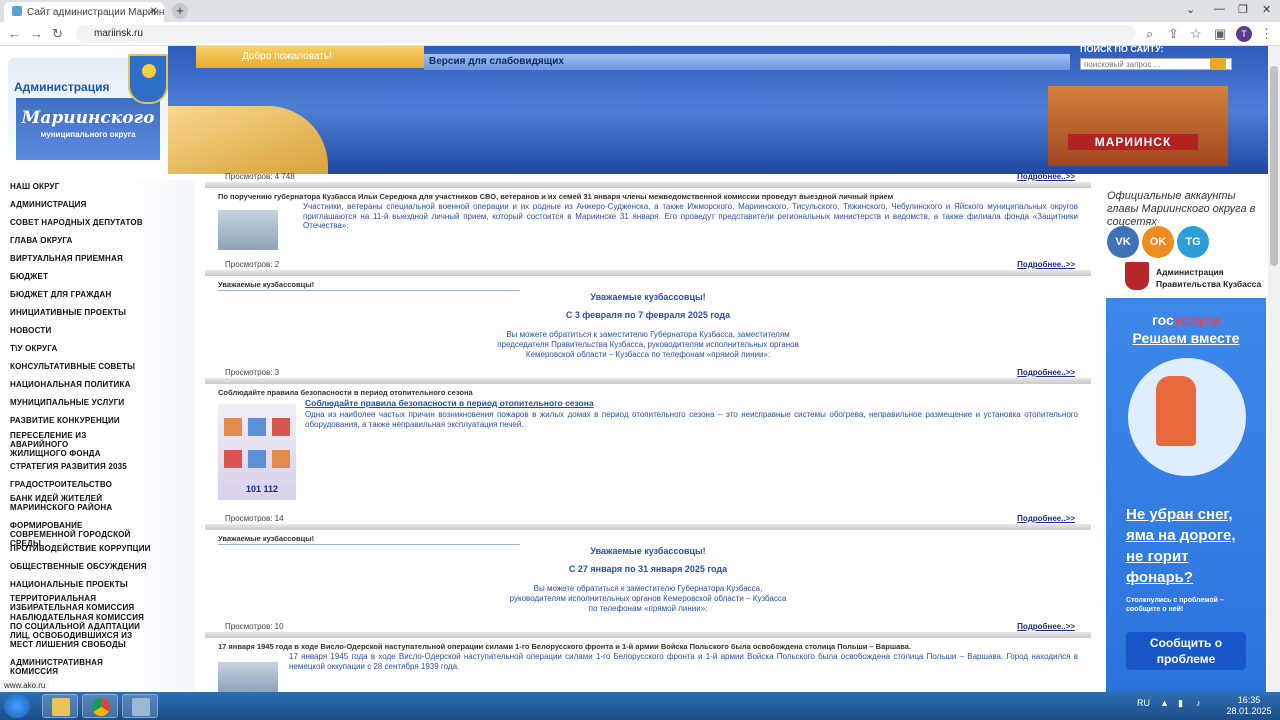 Image resolution: width=1280 pixels, height=720 pixels. Describe the element at coordinates (70, 384) in the screenshot. I see `nav-item-national-policy: НАЦИОНАЛЬНАЯ ПОЛИТИКА` at that location.